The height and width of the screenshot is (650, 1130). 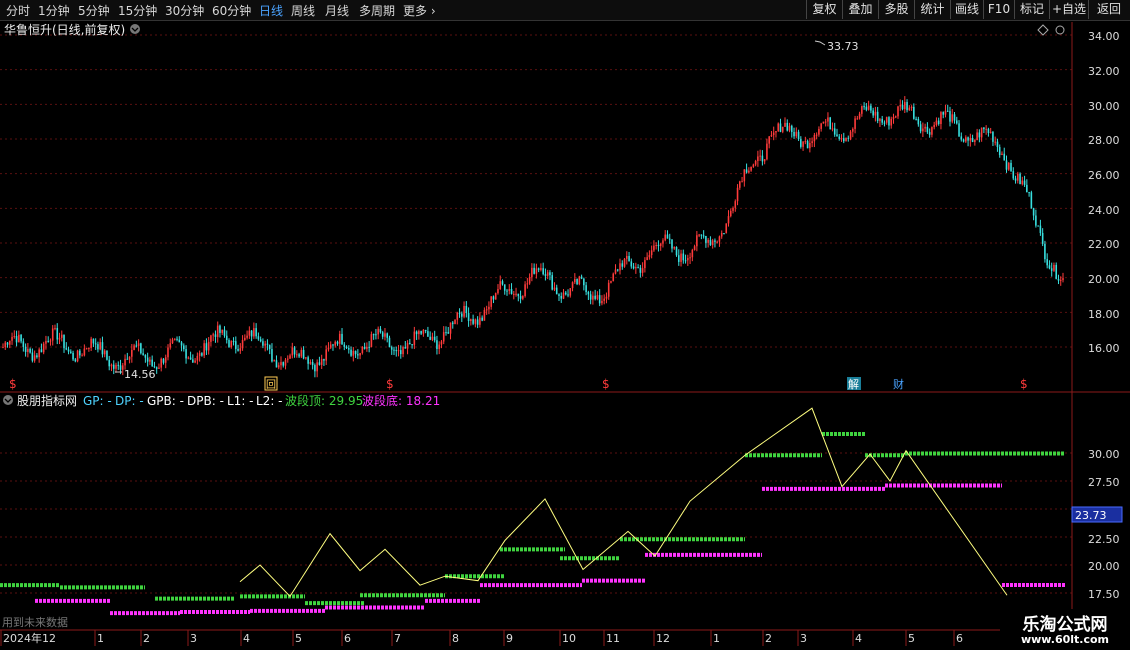 What do you see at coordinates (135, 29) in the screenshot?
I see `title-dropdown-icon` at bounding box center [135, 29].